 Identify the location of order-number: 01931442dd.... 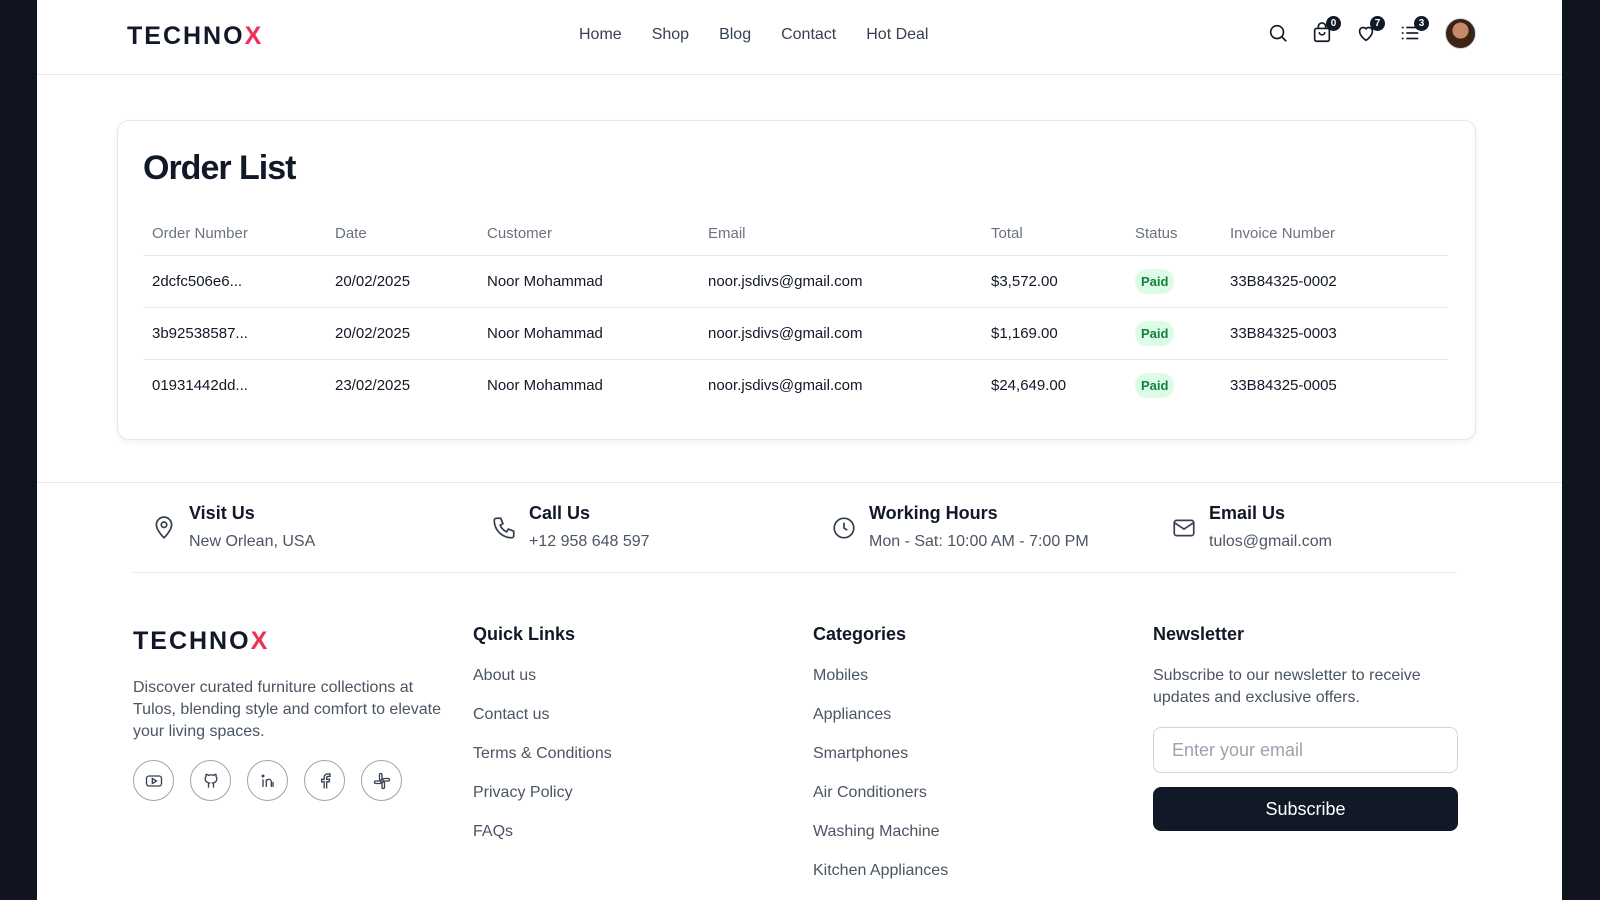
(234, 385).